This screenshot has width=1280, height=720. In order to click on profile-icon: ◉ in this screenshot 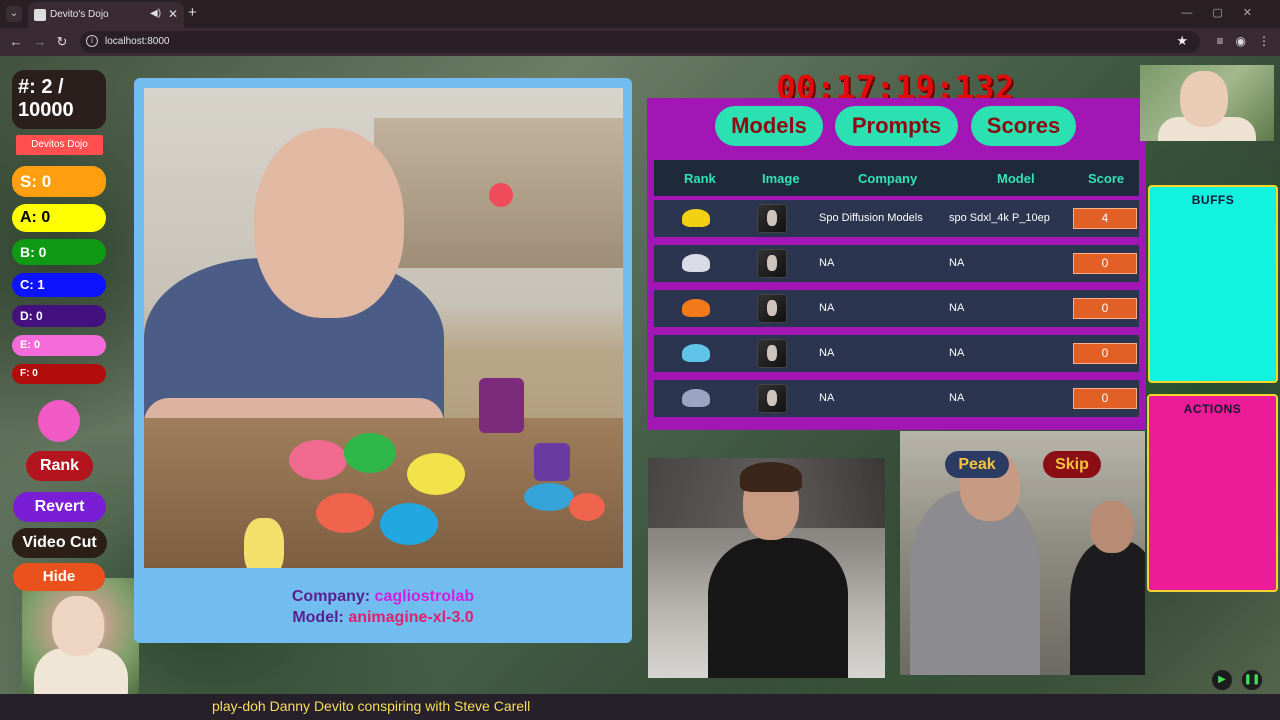, I will do `click(1241, 41)`.